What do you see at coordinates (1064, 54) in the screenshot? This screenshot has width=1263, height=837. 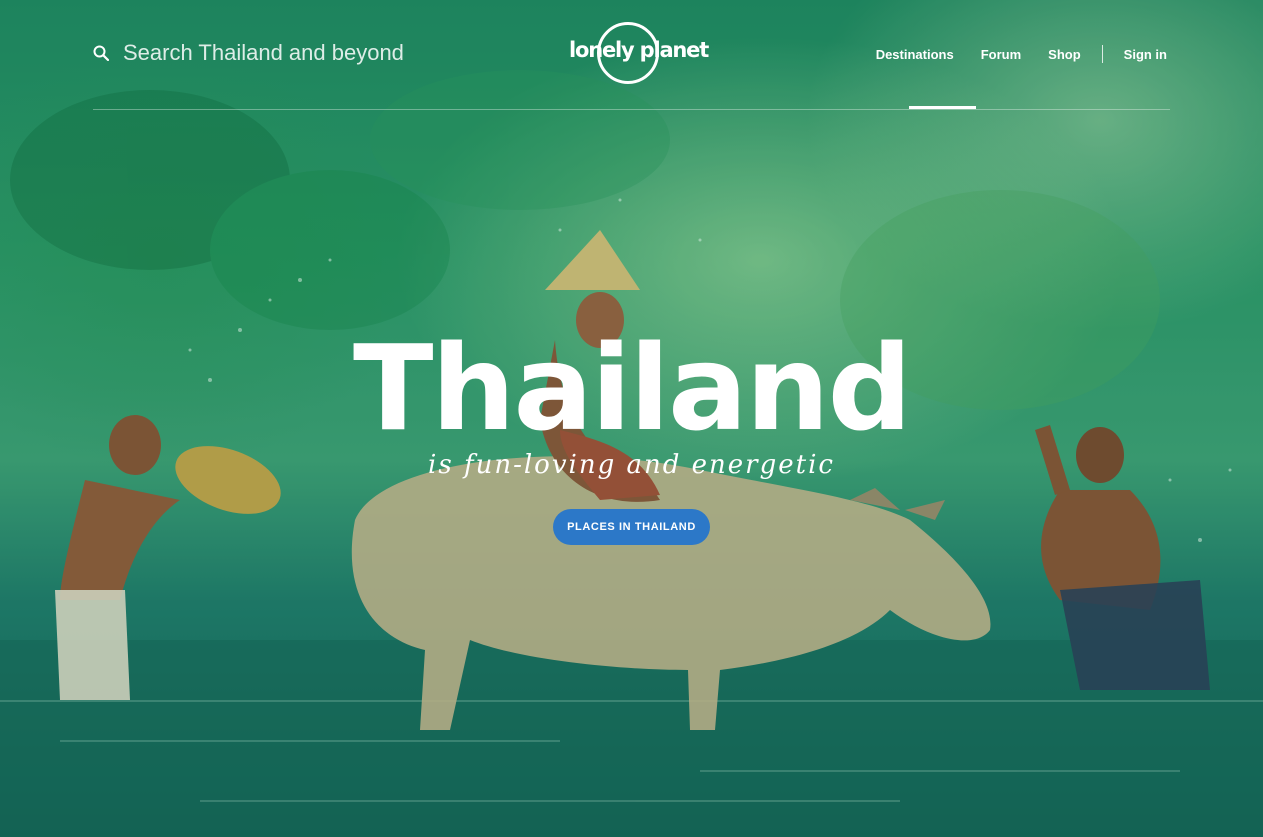 I see `nav-item-shop: Shop` at bounding box center [1064, 54].